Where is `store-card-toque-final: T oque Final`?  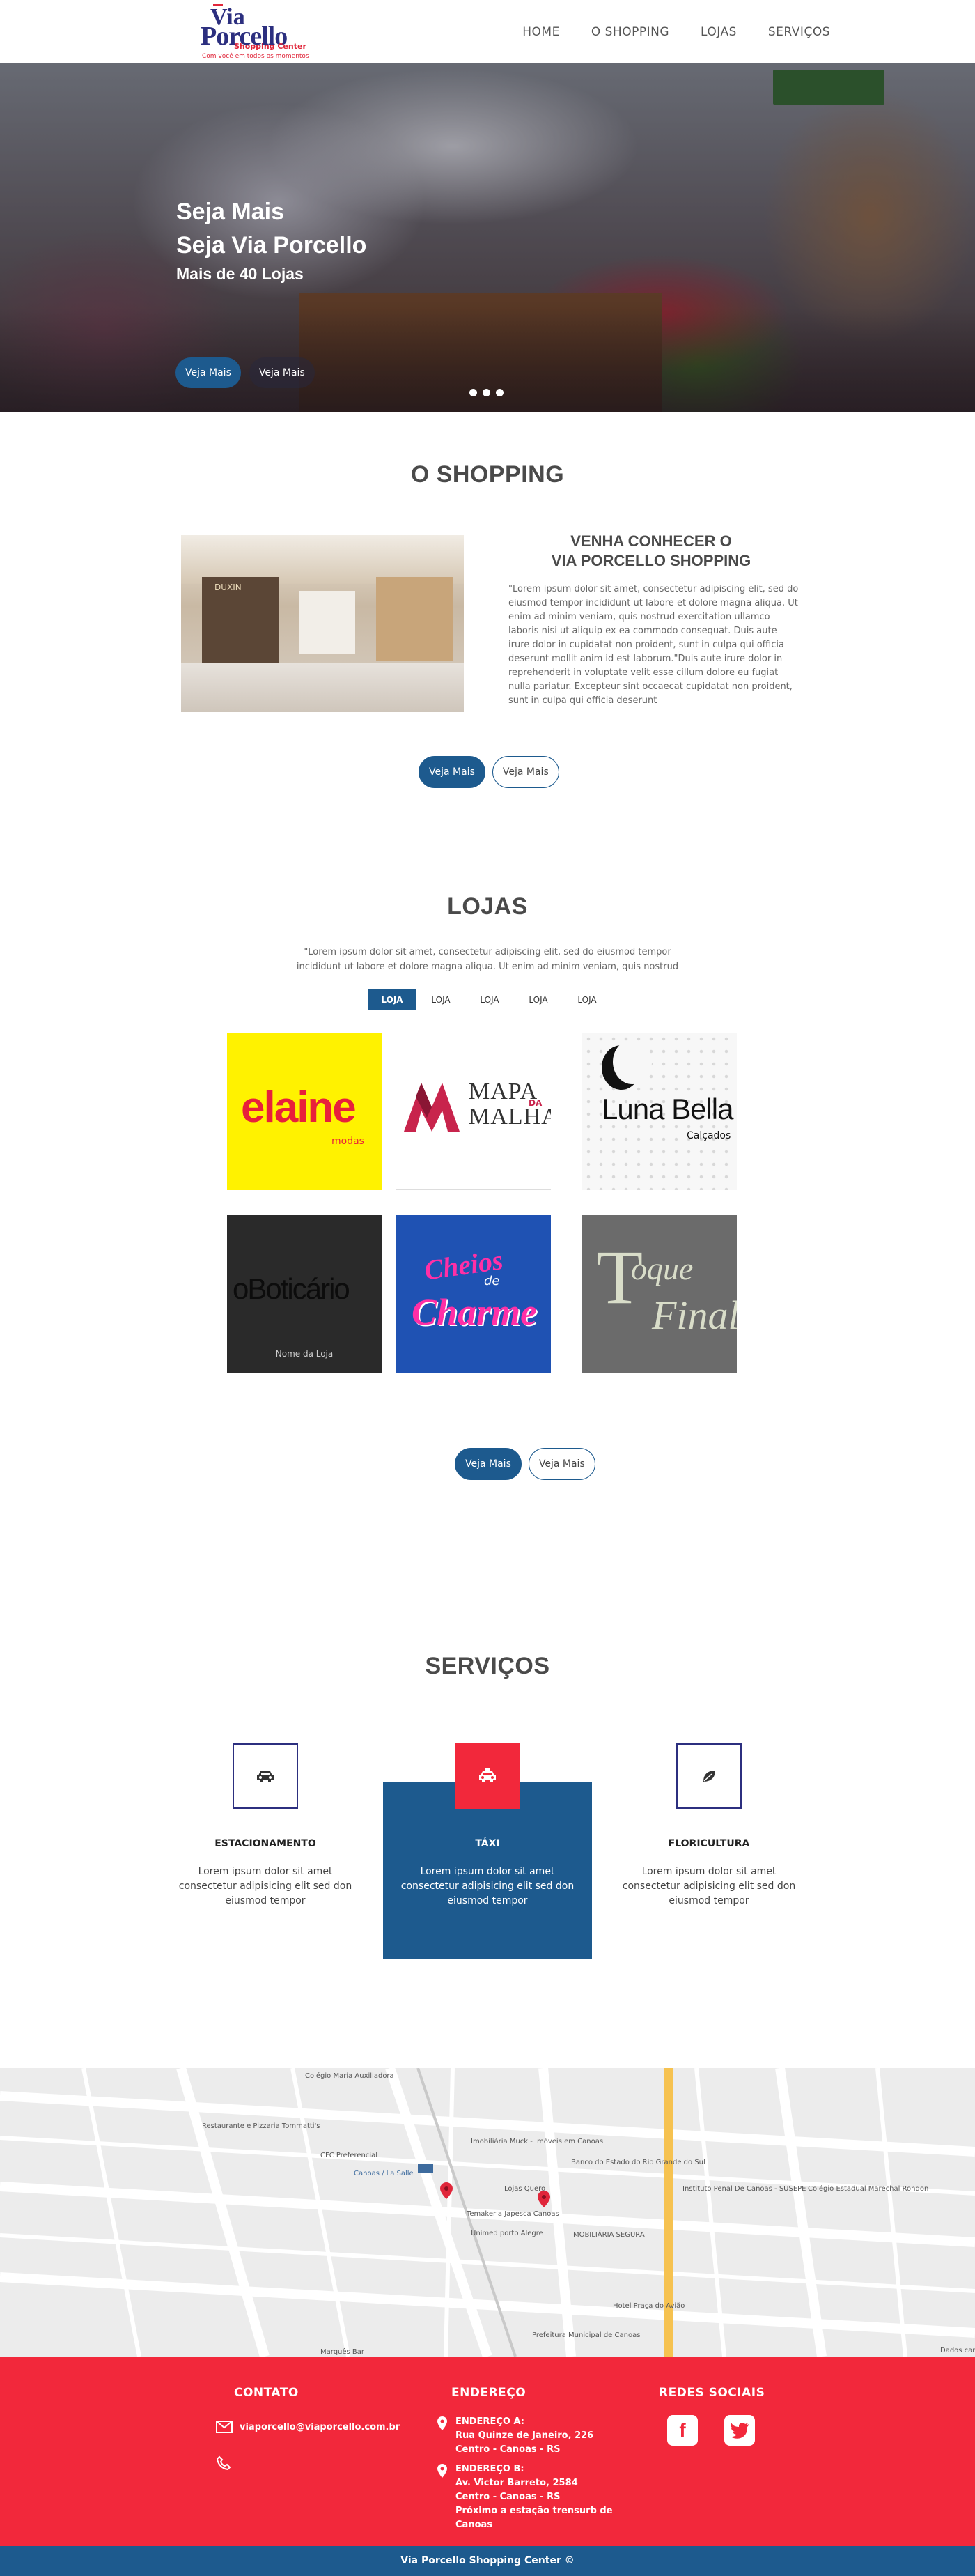
store-card-toque-final: T oque Final is located at coordinates (659, 1294).